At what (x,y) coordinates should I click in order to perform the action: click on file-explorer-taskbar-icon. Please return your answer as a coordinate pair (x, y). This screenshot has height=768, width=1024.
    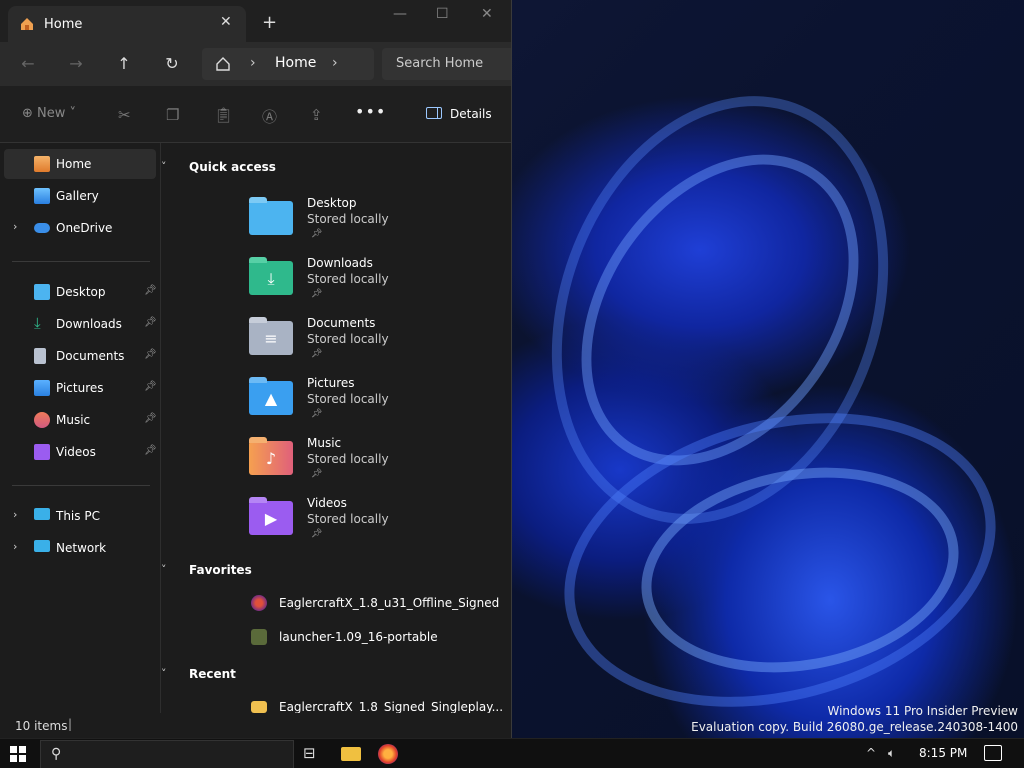
    Looking at the image, I should click on (351, 754).